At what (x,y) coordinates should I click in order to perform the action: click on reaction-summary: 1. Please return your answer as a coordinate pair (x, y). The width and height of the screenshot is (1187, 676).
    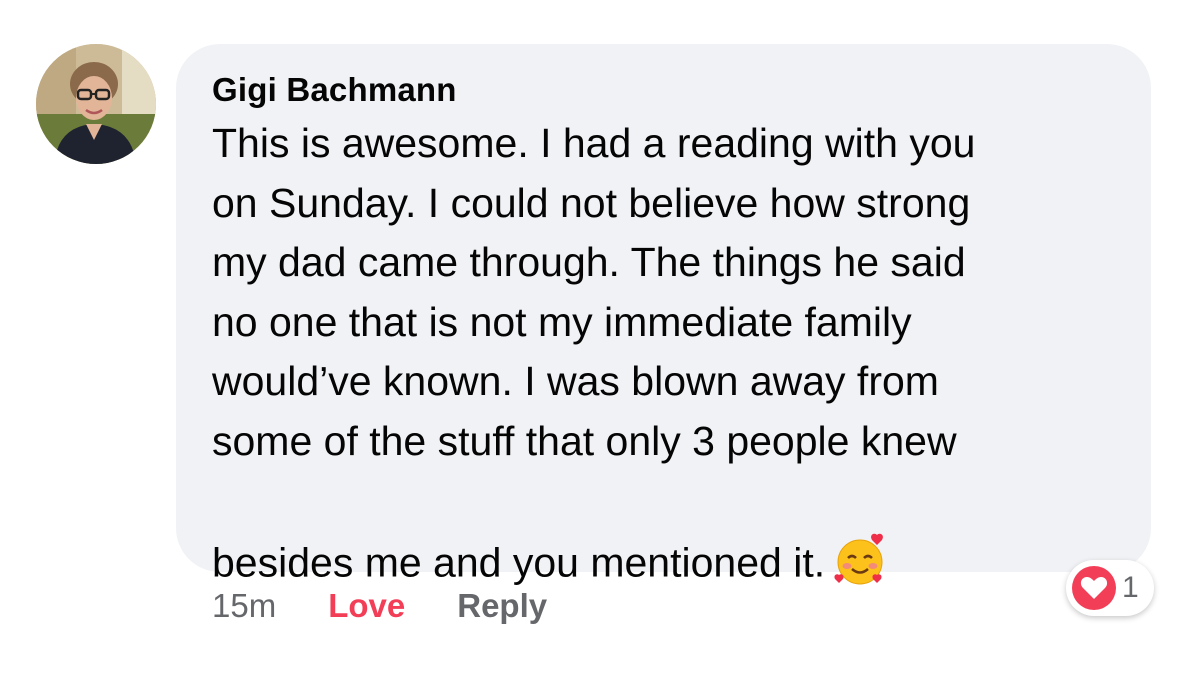
    Looking at the image, I should click on (1110, 588).